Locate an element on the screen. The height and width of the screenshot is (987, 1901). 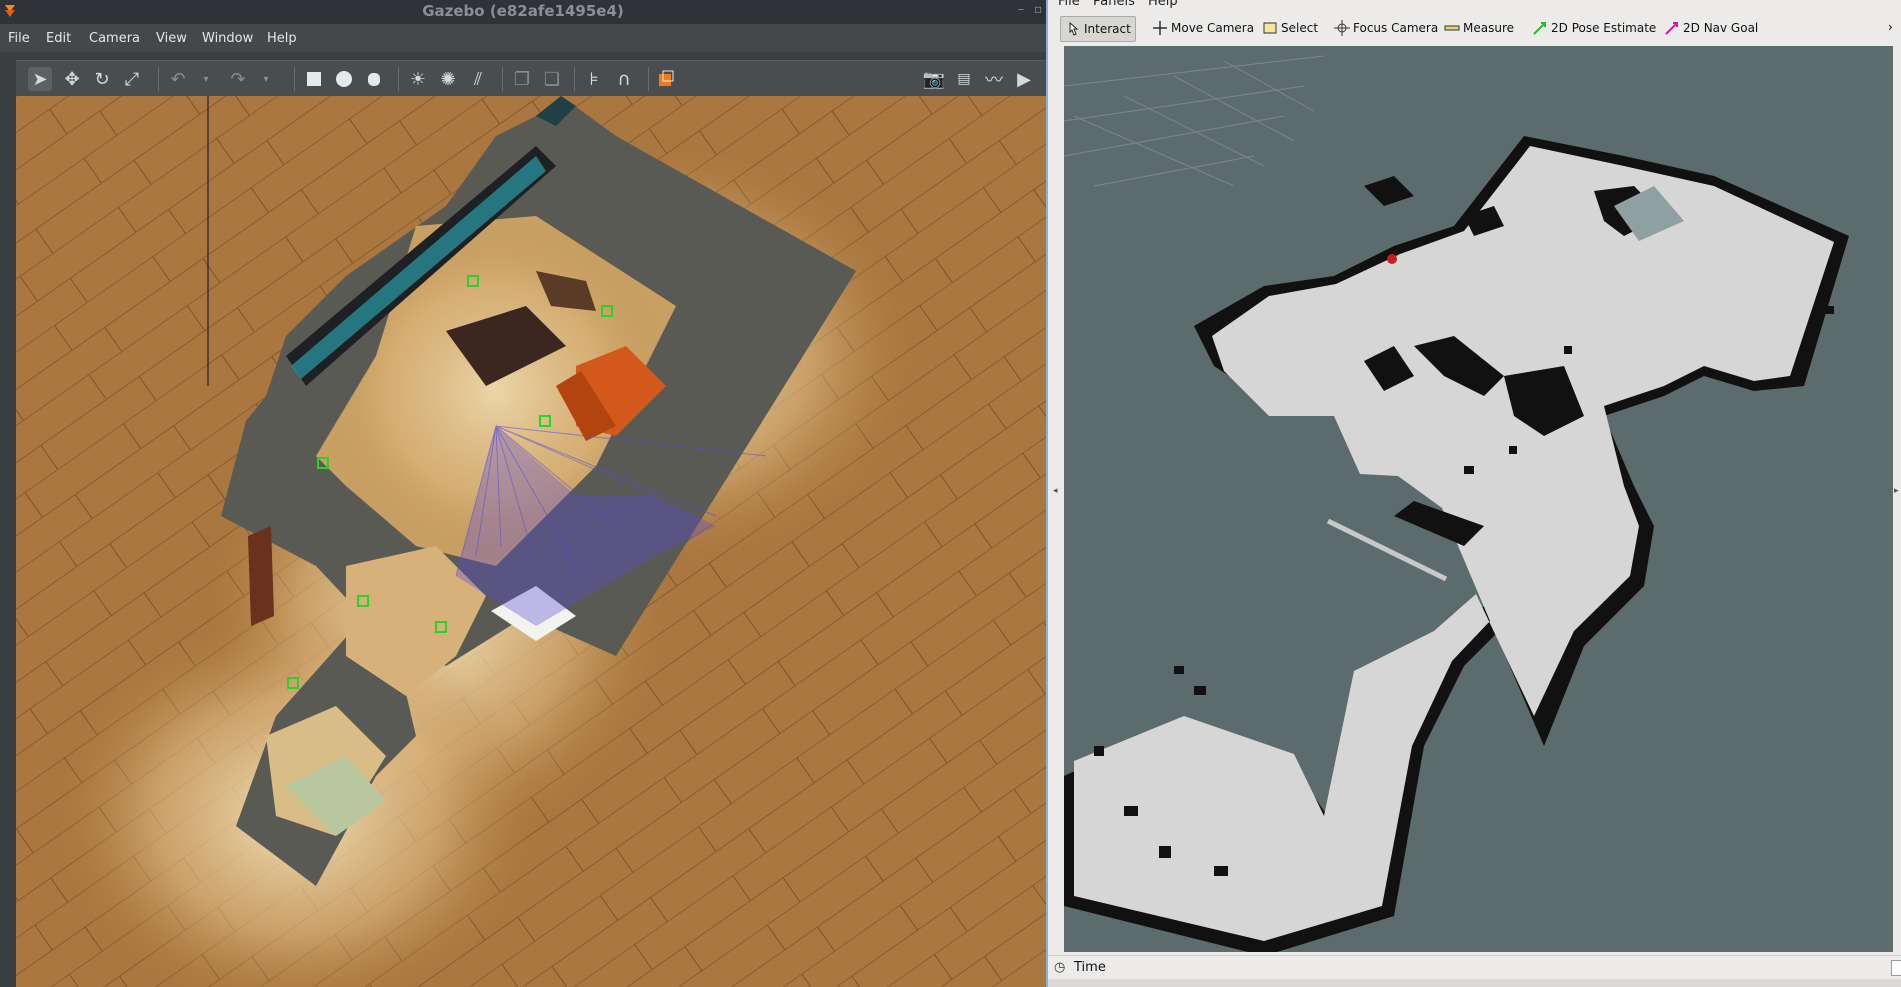
time-panel-title: Time is located at coordinates (1090, 967).